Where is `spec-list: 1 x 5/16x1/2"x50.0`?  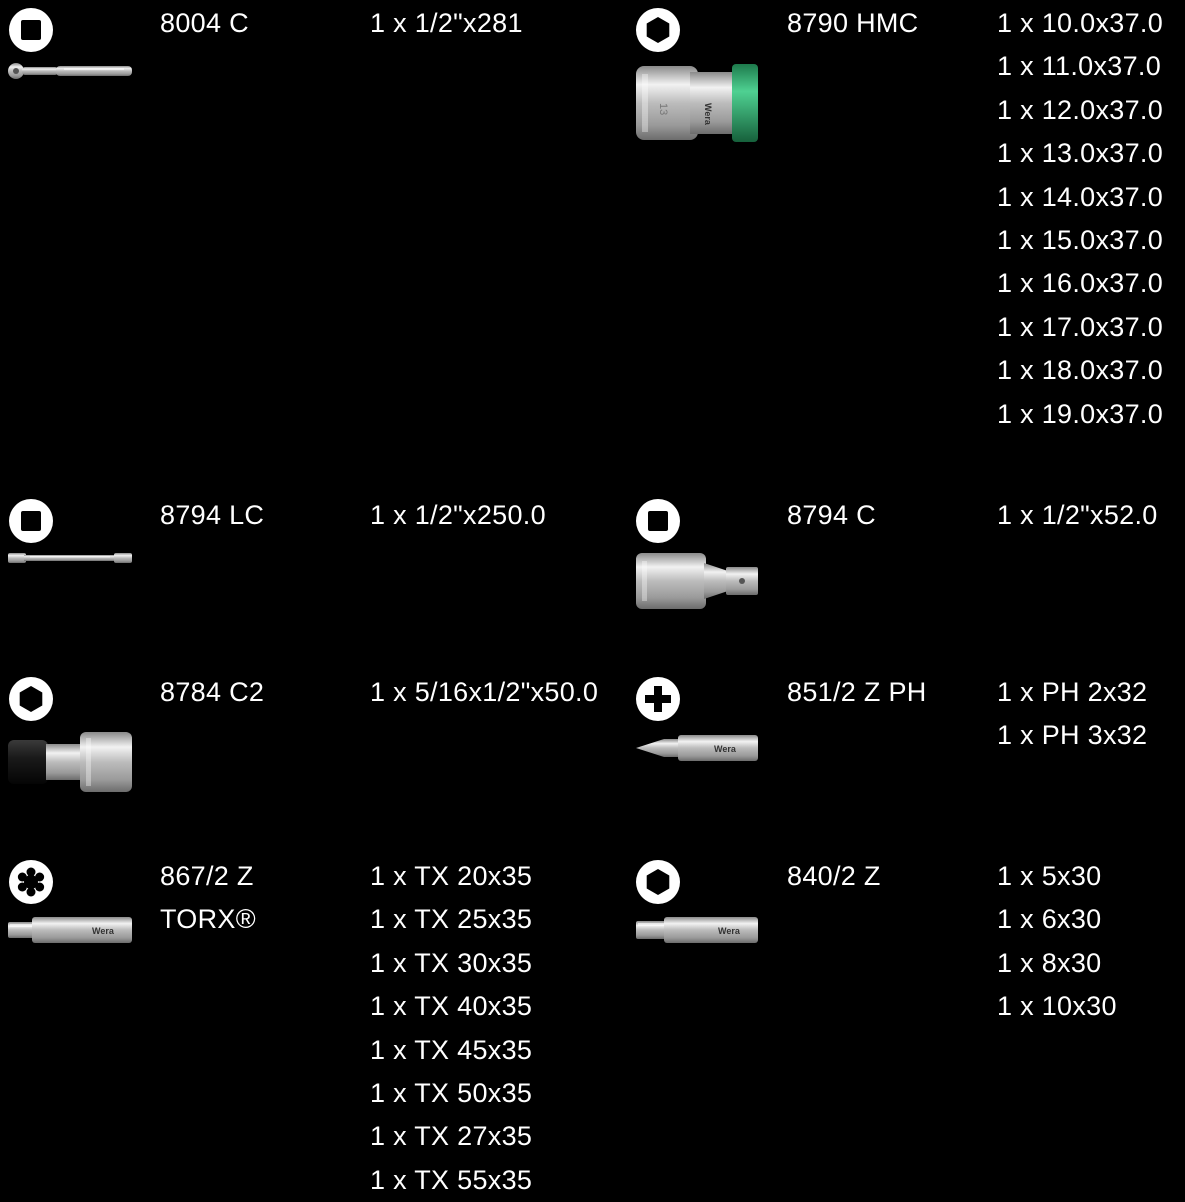
spec-list: 1 x 5/16x1/2"x50.0 is located at coordinates (484, 692).